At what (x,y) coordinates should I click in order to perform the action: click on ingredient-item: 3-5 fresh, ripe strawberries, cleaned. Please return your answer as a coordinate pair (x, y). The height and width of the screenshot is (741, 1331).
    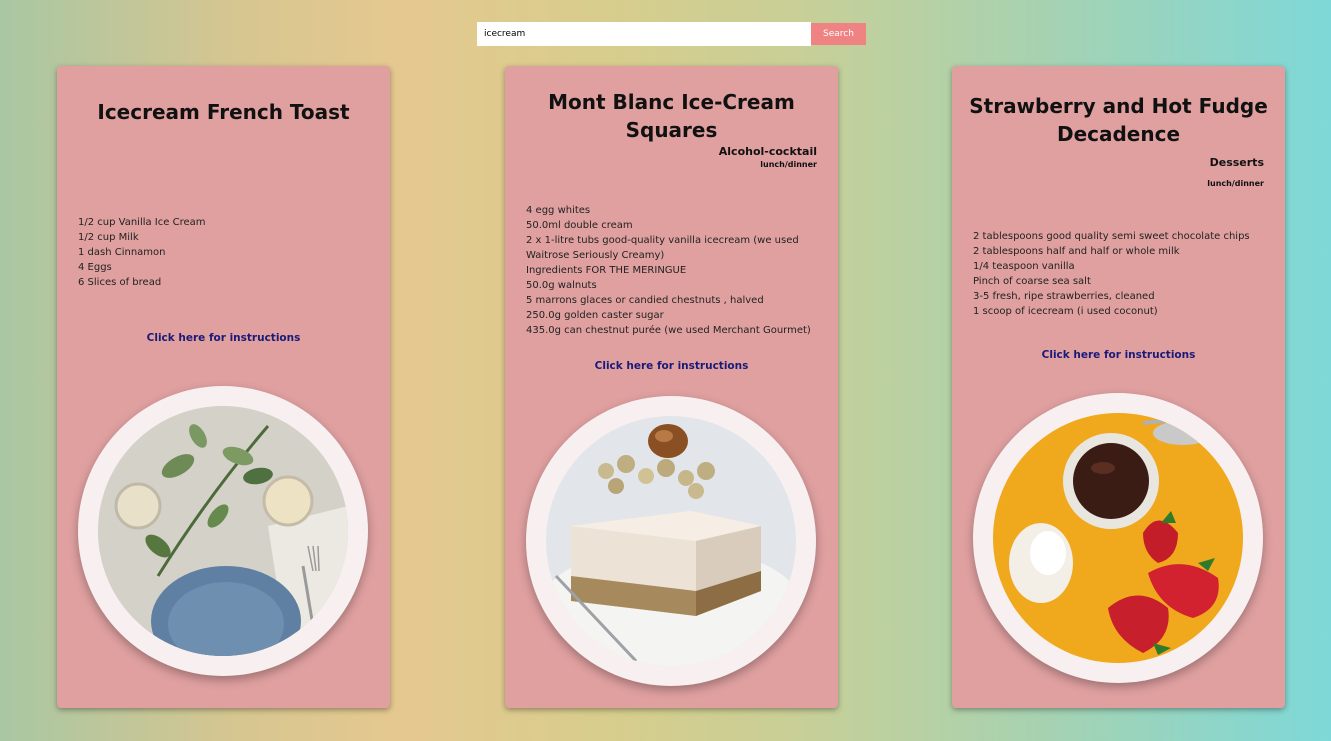
    Looking at the image, I should click on (1064, 296).